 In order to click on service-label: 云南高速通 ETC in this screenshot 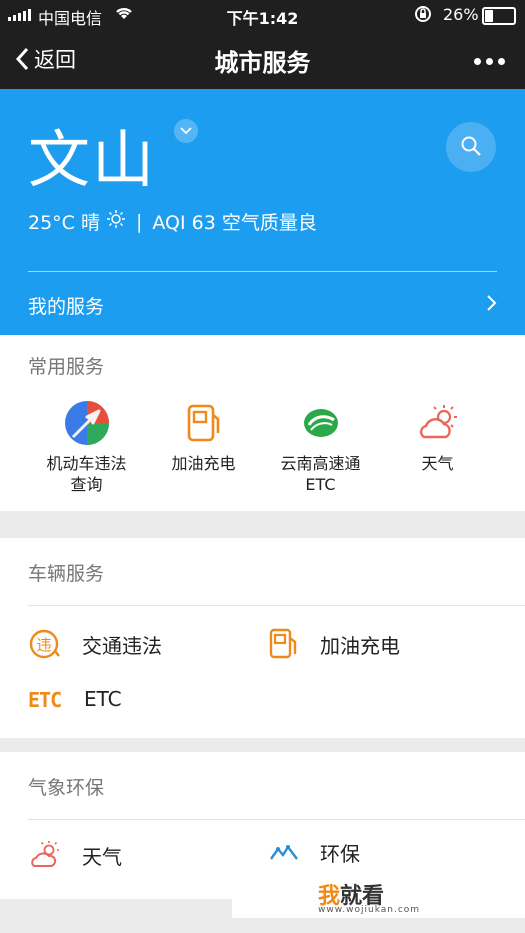, I will do `click(320, 474)`.